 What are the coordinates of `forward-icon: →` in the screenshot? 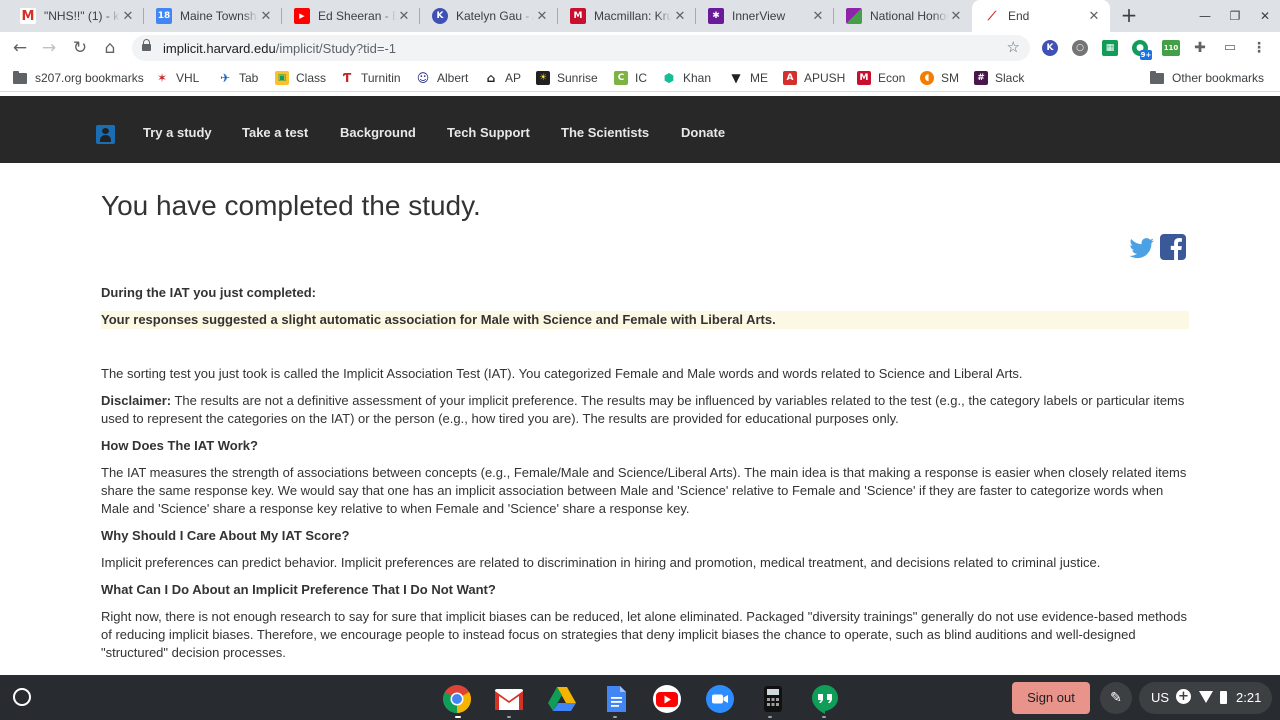 It's located at (49, 48).